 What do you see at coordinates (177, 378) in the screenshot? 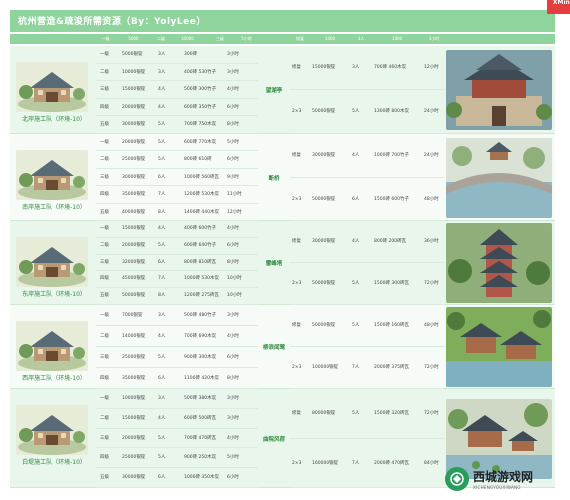
I see `table-row: 四级 35000银锭 6人 1100砖 420木炭 8小时` at bounding box center [177, 378].